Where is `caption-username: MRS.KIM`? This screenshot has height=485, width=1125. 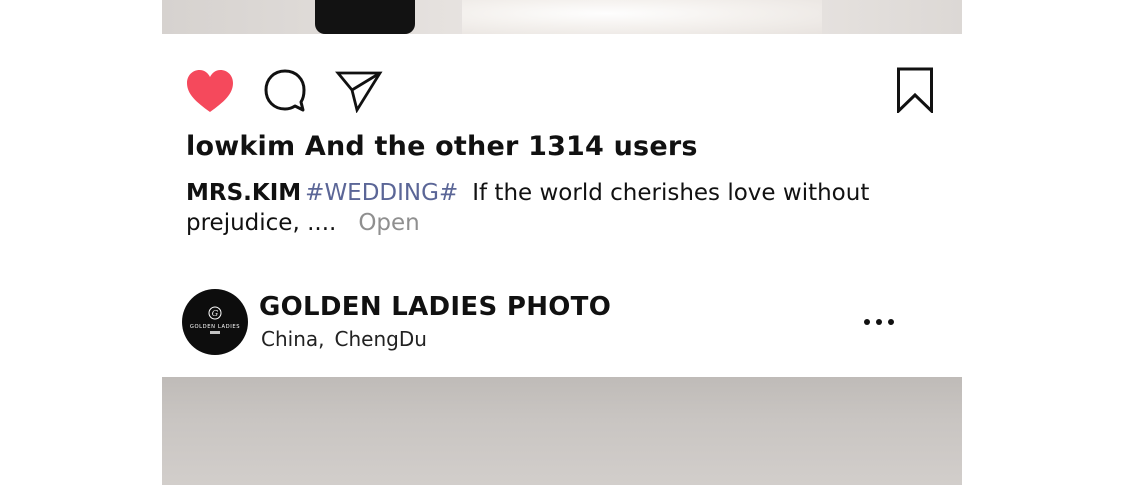
caption-username: MRS.KIM is located at coordinates (243, 193).